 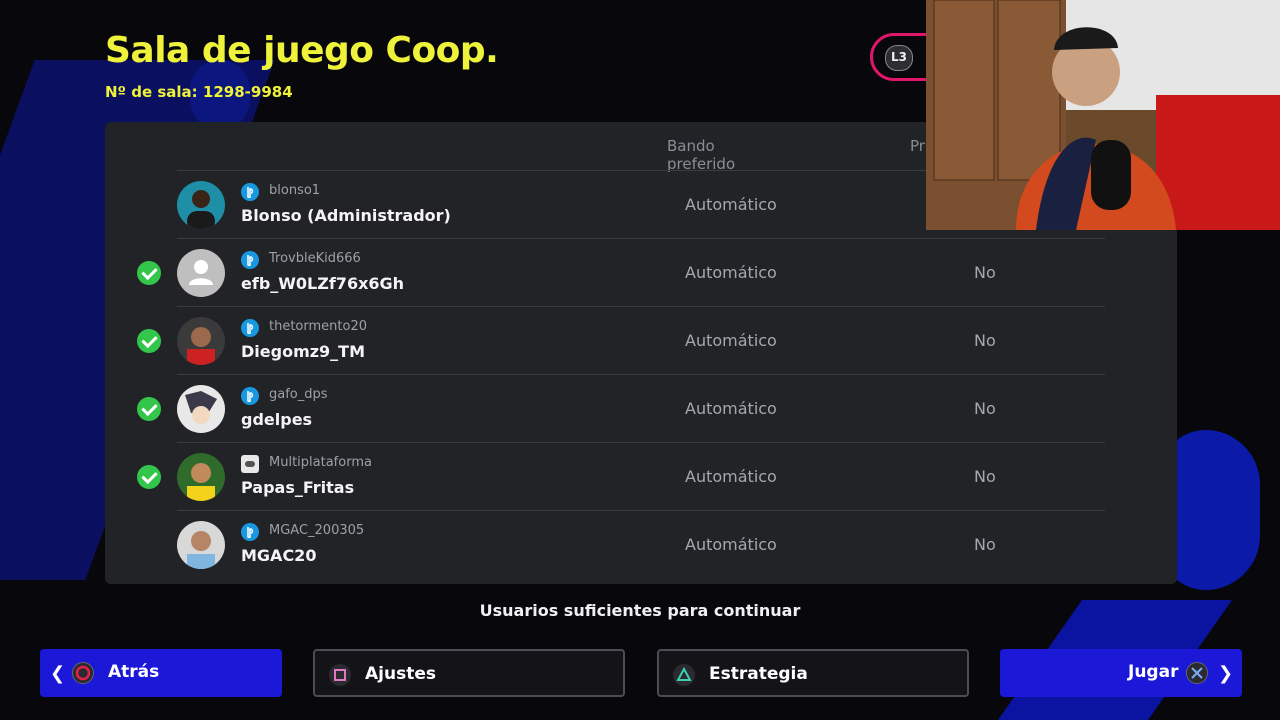 I want to click on status-message: Usuarios suficientes para continuar, so click(x=640, y=610).